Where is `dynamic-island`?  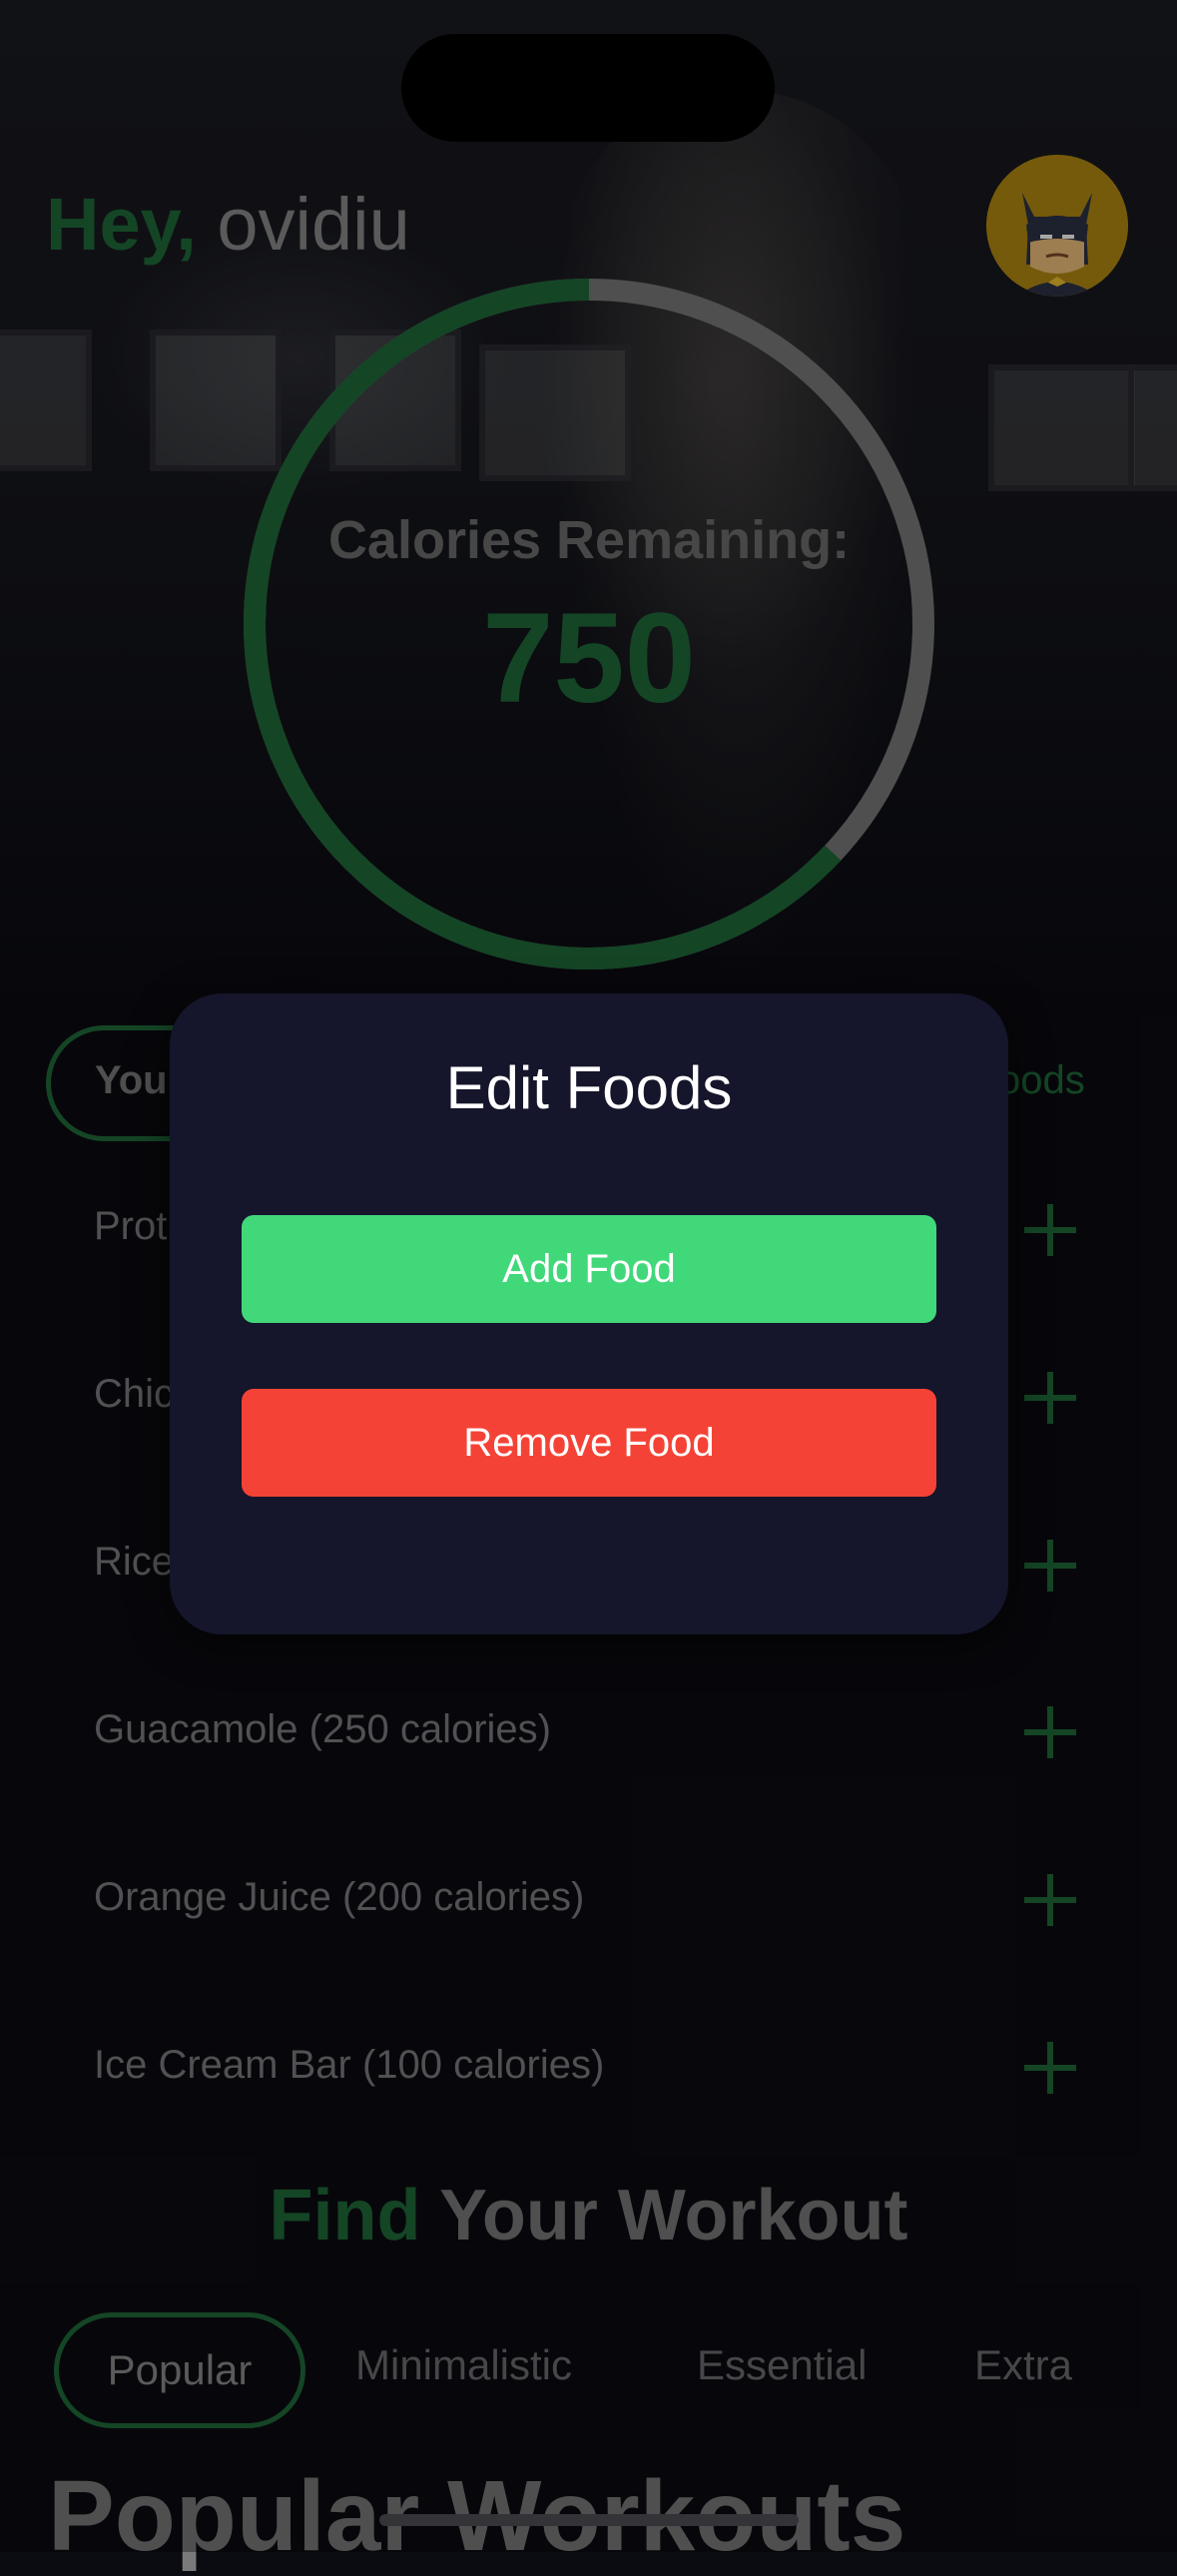 dynamic-island is located at coordinates (588, 88).